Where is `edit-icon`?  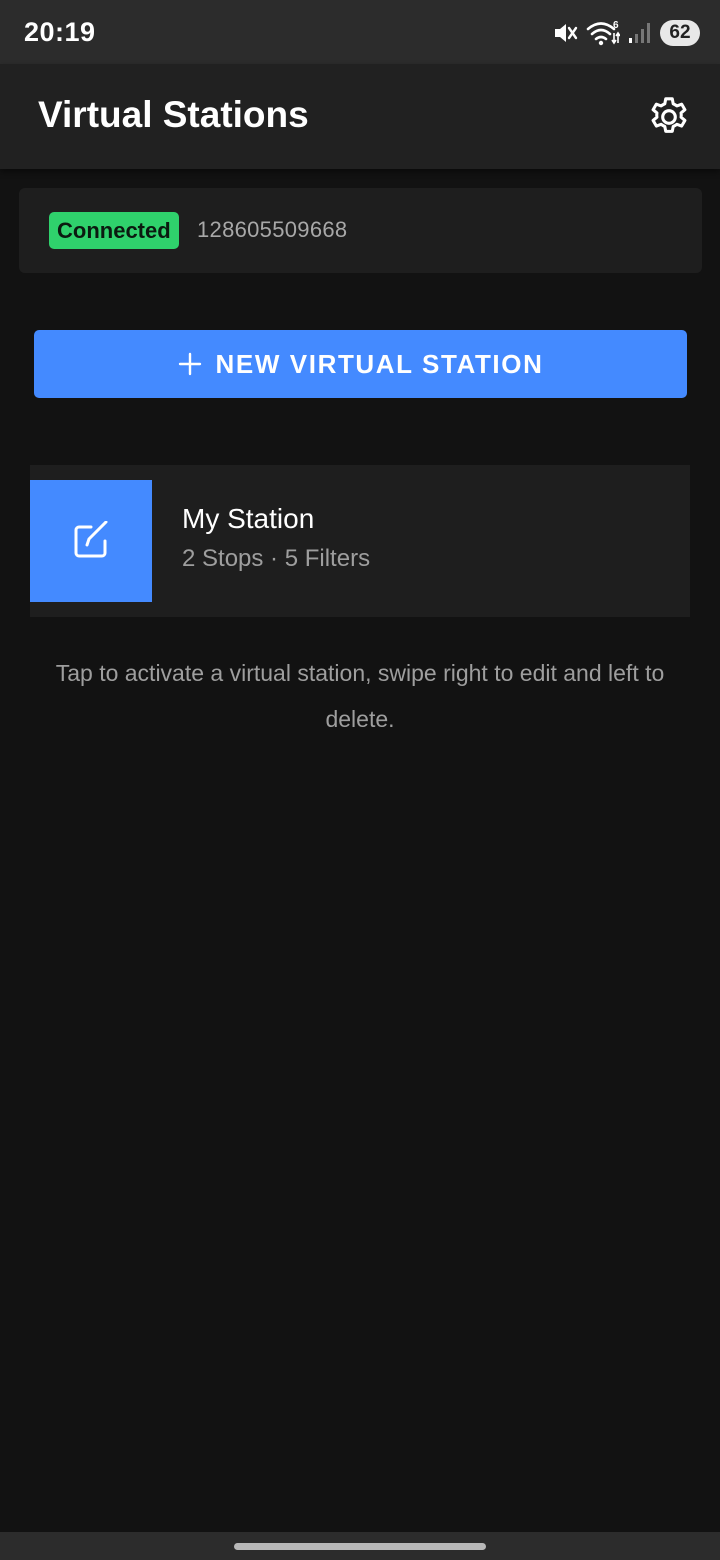 edit-icon is located at coordinates (91, 539).